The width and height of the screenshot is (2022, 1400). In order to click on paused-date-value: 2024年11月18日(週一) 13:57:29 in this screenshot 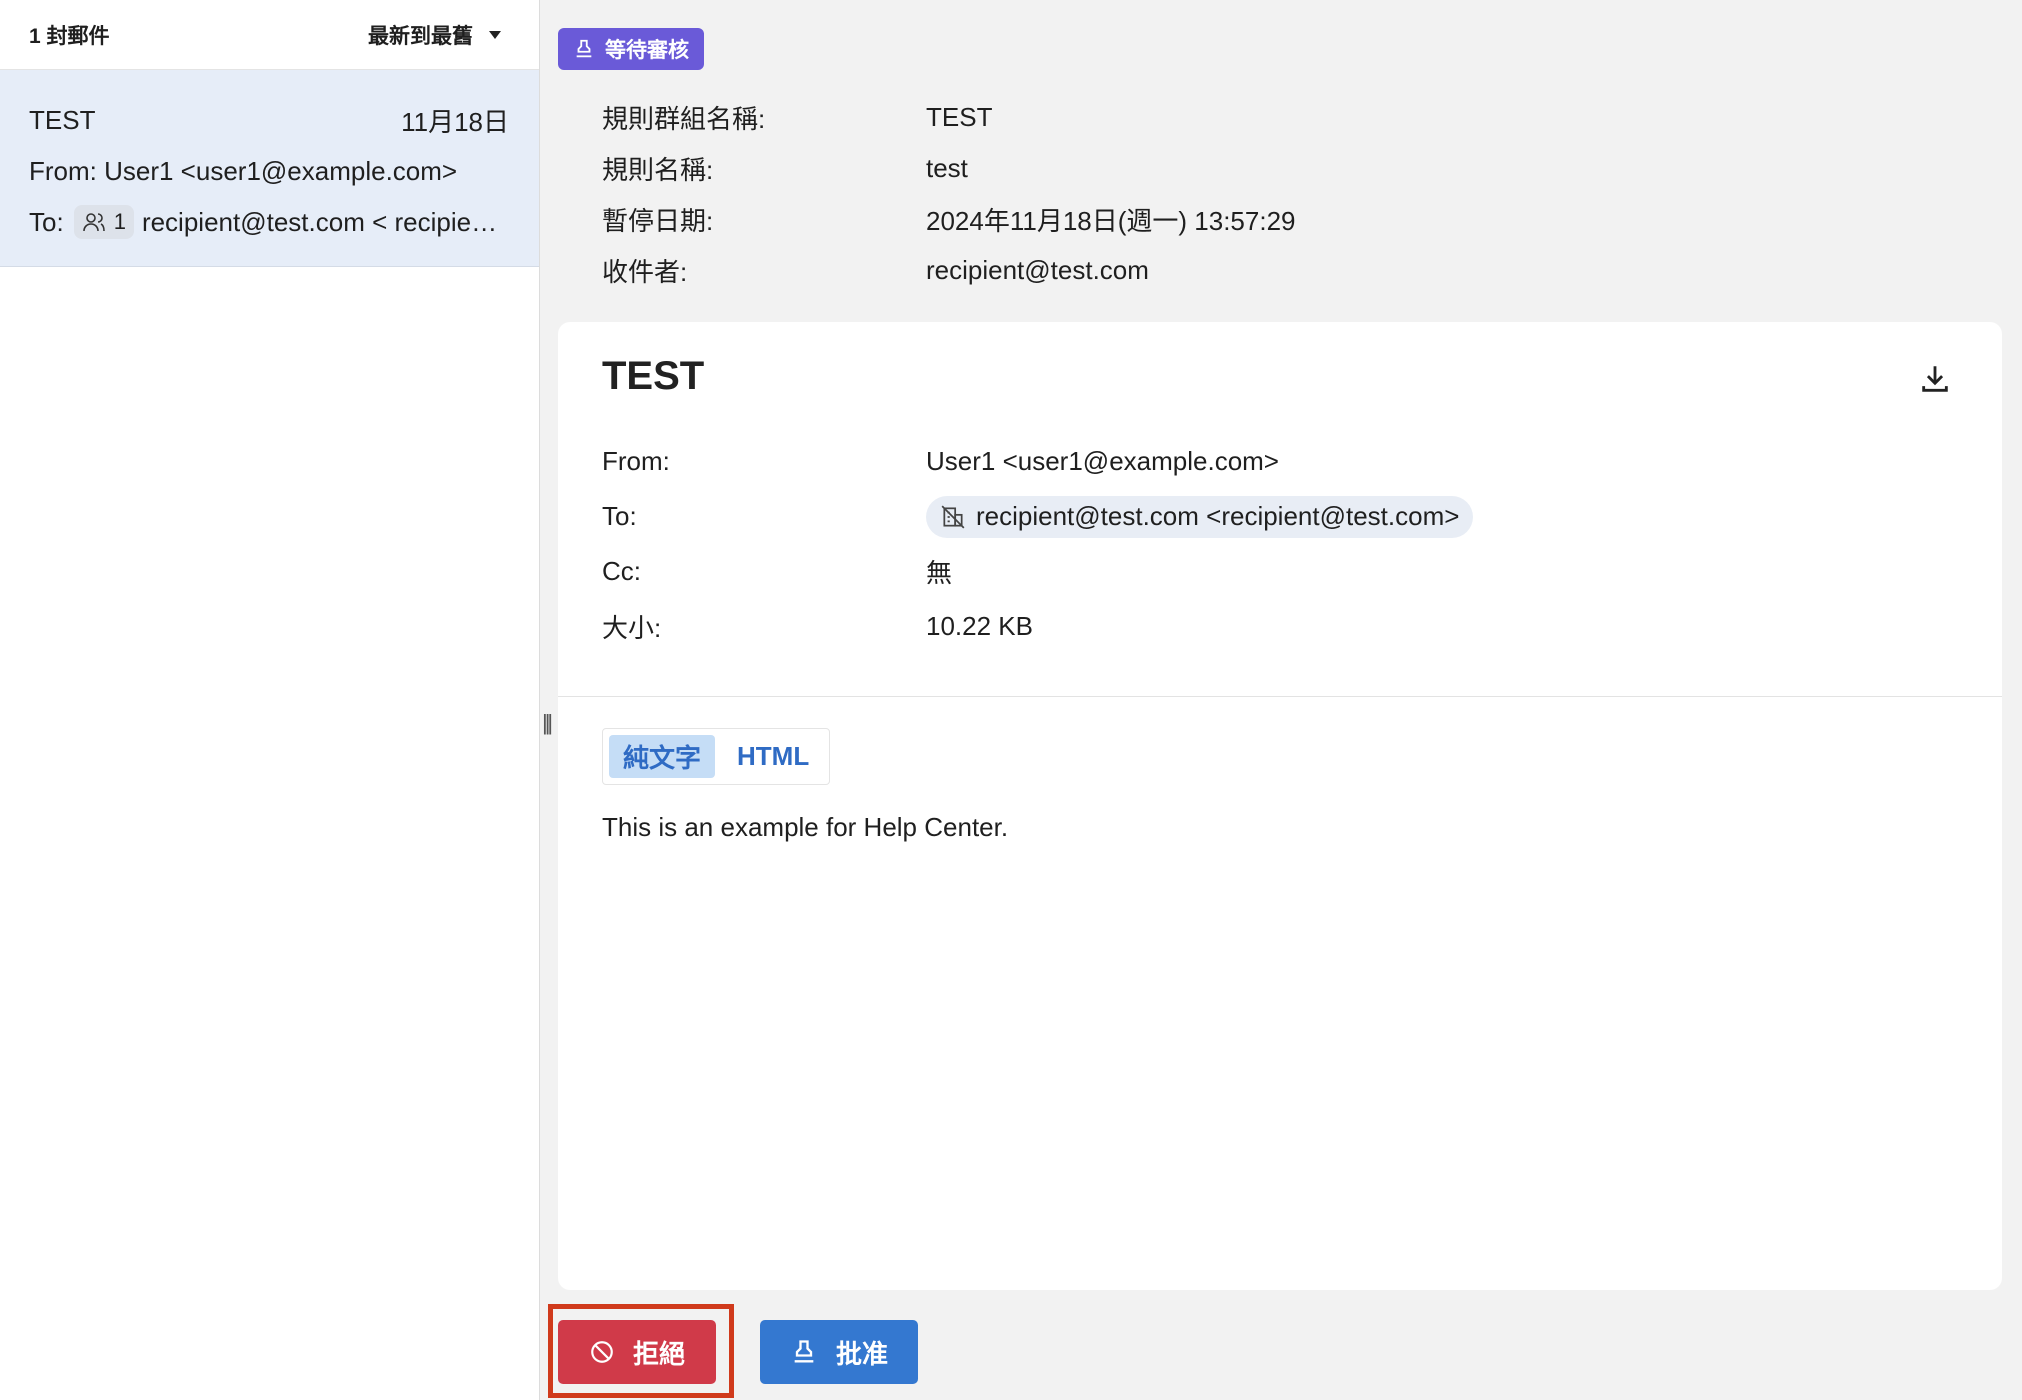, I will do `click(1111, 221)`.